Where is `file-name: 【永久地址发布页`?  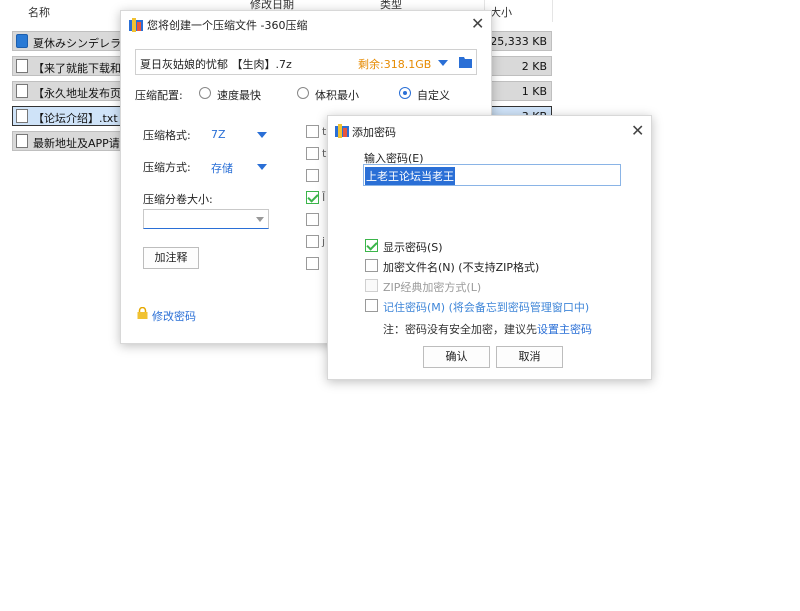
file-name: 【永久地址发布页 is located at coordinates (77, 93).